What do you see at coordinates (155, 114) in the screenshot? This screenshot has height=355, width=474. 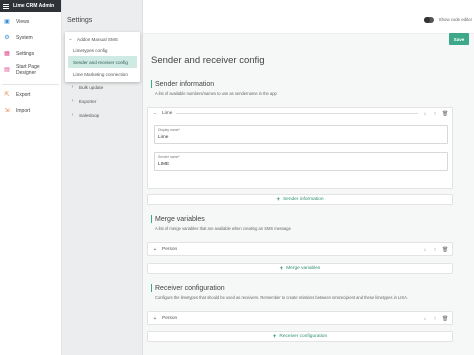 I see `collapse-icon: −` at bounding box center [155, 114].